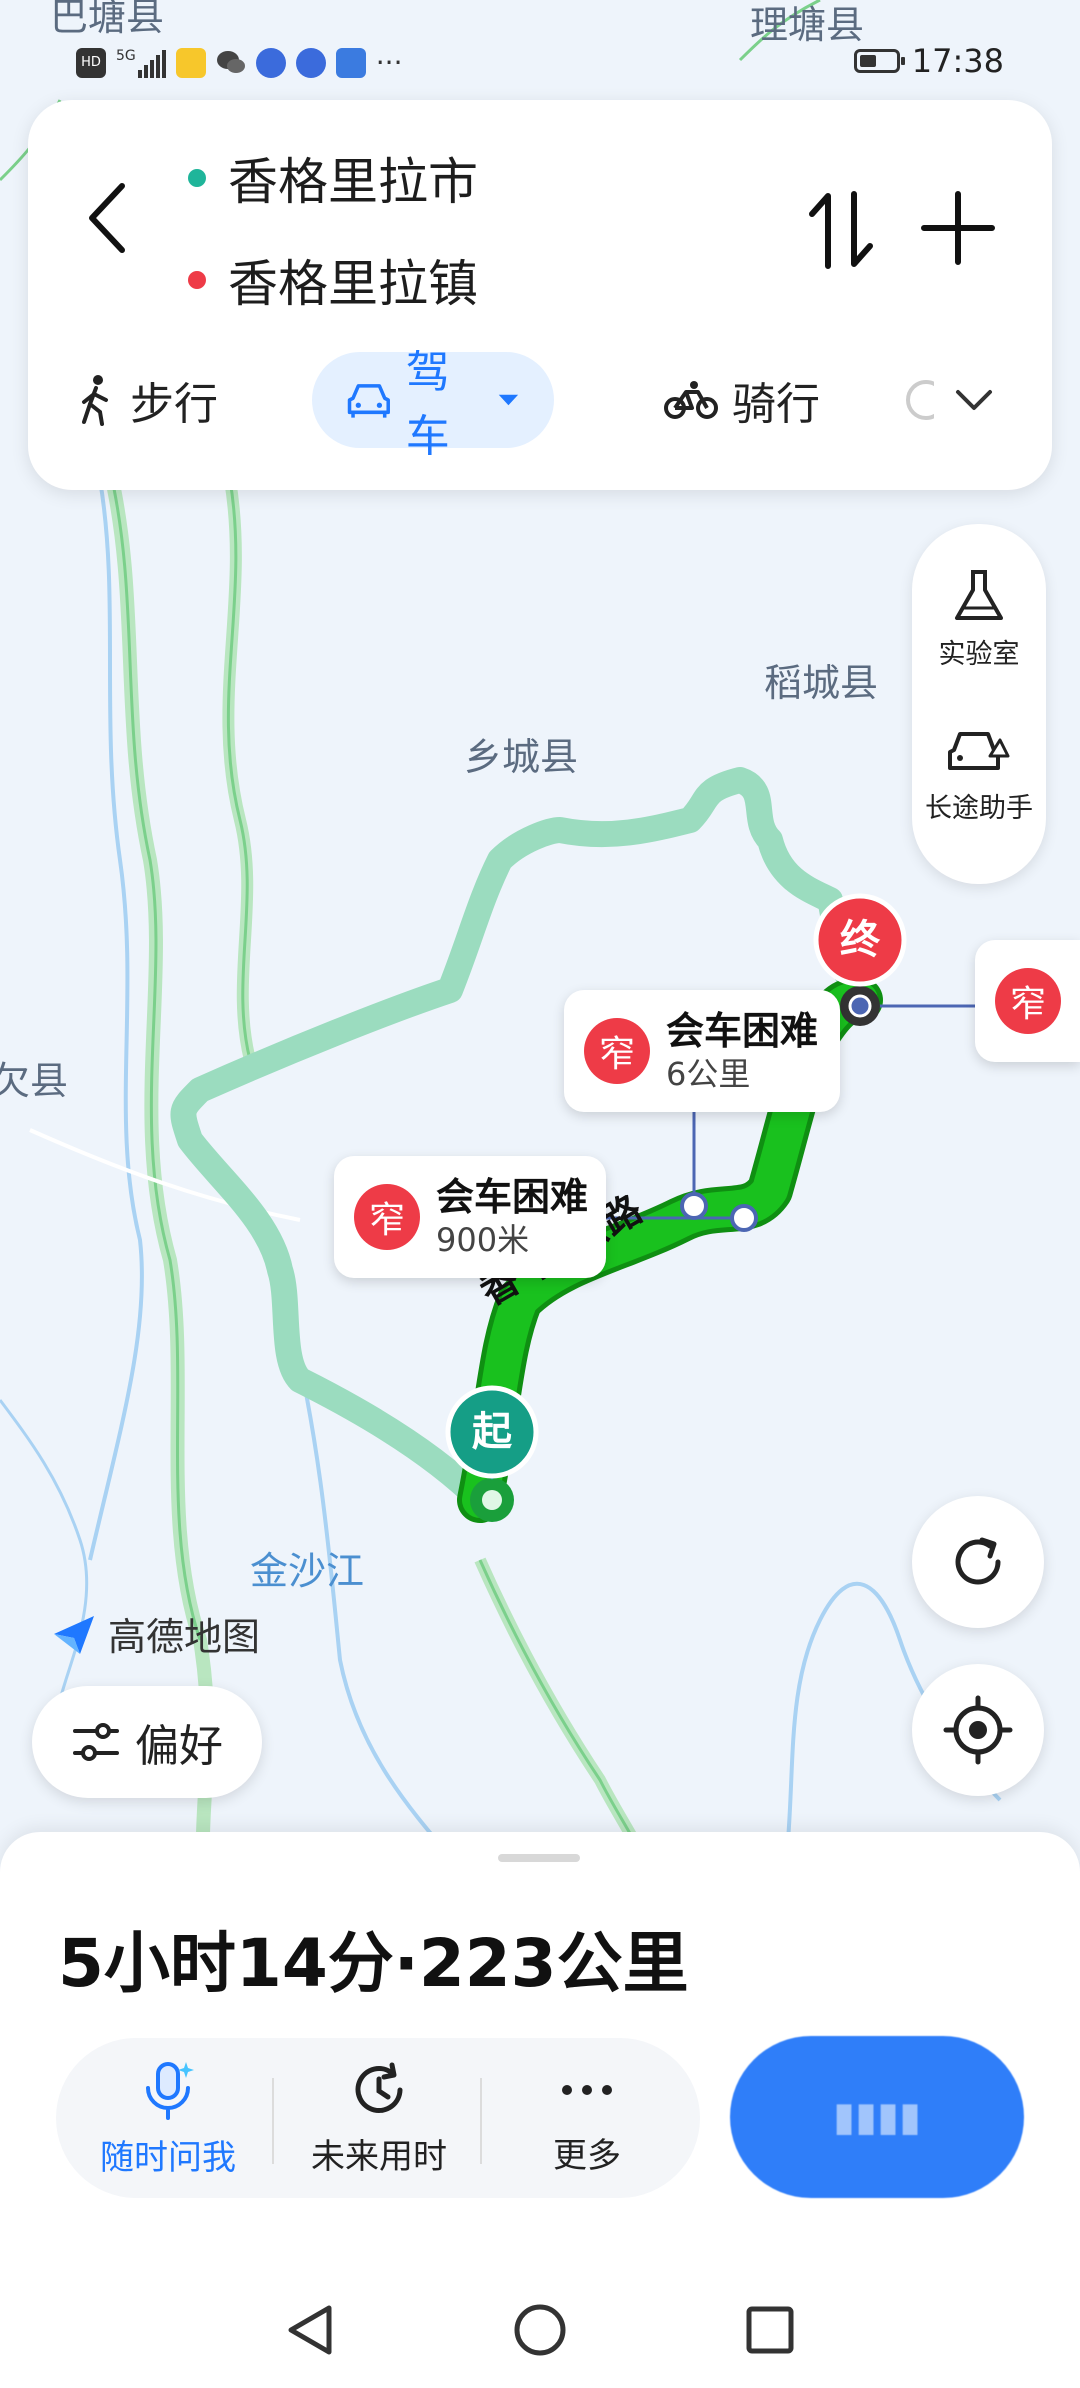 Image resolution: width=1080 pixels, height=2388 pixels. What do you see at coordinates (350, 62) in the screenshot?
I see `security-icon` at bounding box center [350, 62].